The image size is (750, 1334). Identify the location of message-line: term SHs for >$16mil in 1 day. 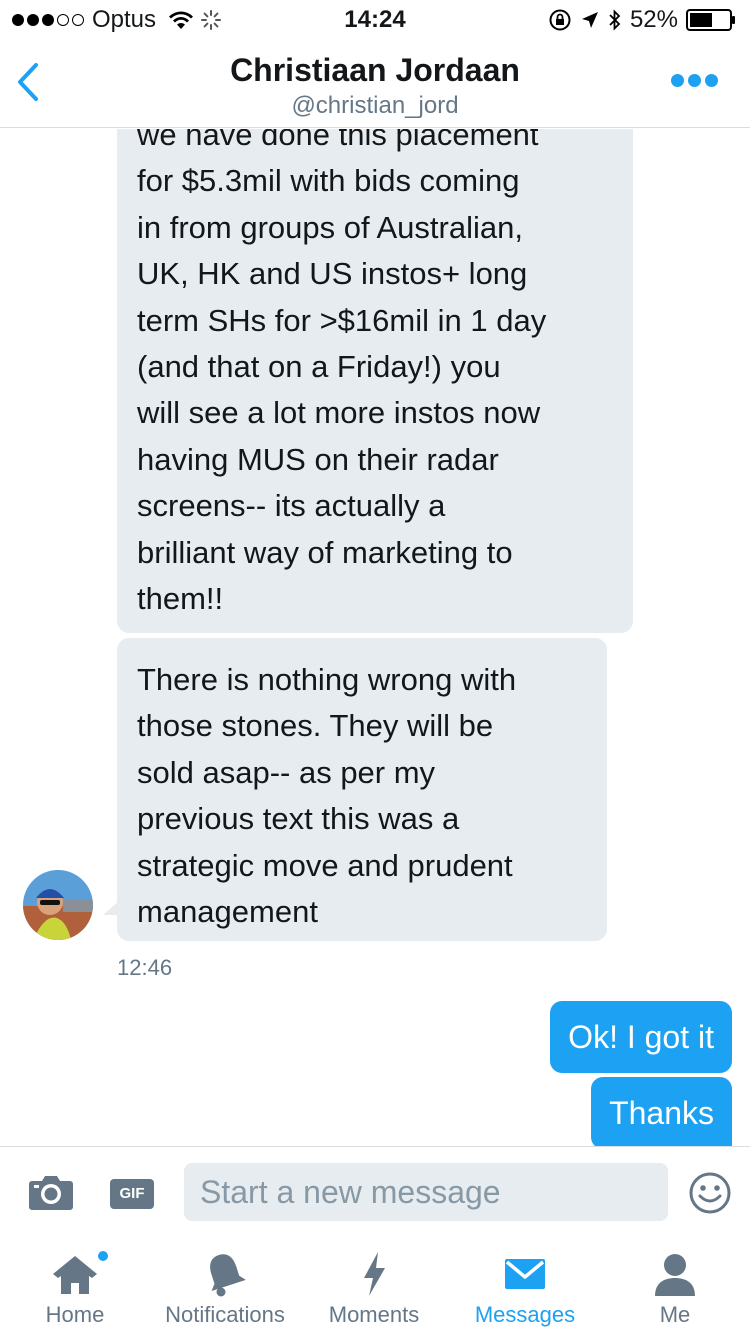
(342, 320).